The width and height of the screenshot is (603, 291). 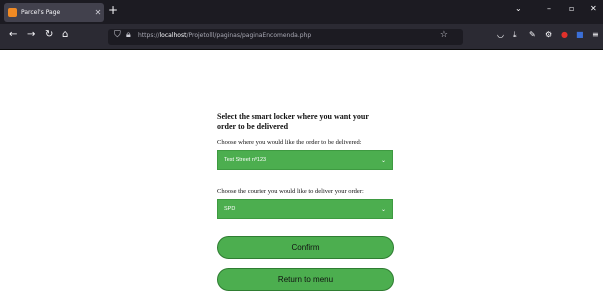 I want to click on tracking-shield-icon: ⛉, so click(x=117, y=35).